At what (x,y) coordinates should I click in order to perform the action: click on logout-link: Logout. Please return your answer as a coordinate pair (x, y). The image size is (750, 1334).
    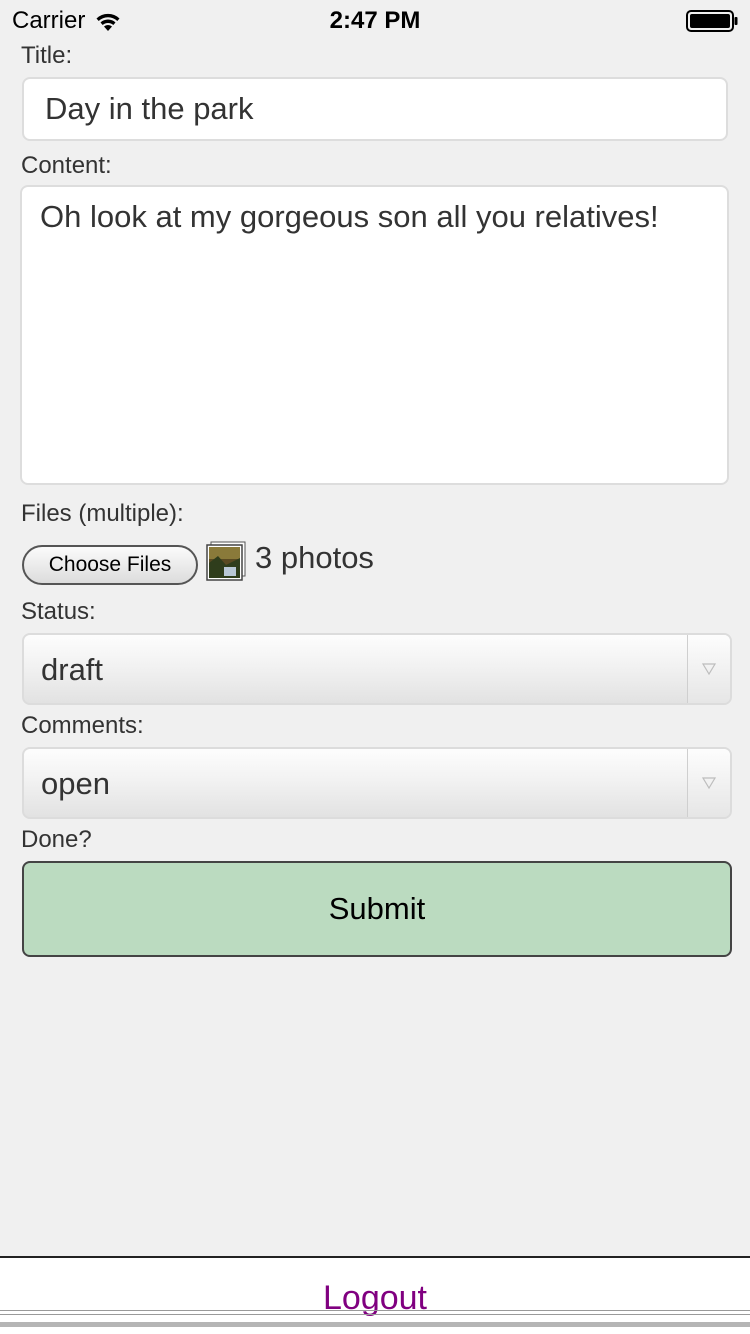
    Looking at the image, I should click on (375, 1298).